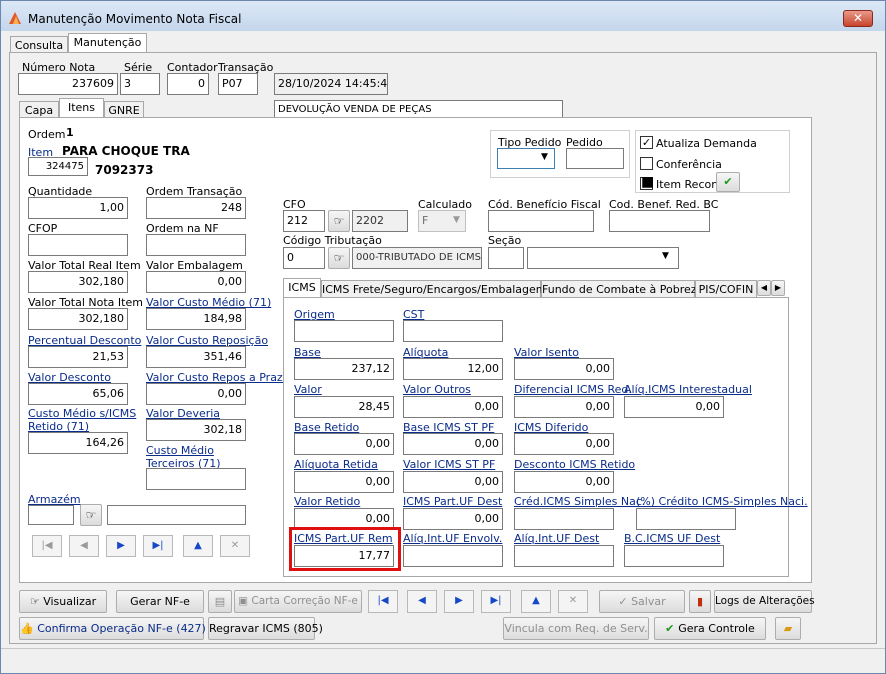 This screenshot has height=674, width=886. What do you see at coordinates (344, 369) in the screenshot?
I see `base-field: 237,12` at bounding box center [344, 369].